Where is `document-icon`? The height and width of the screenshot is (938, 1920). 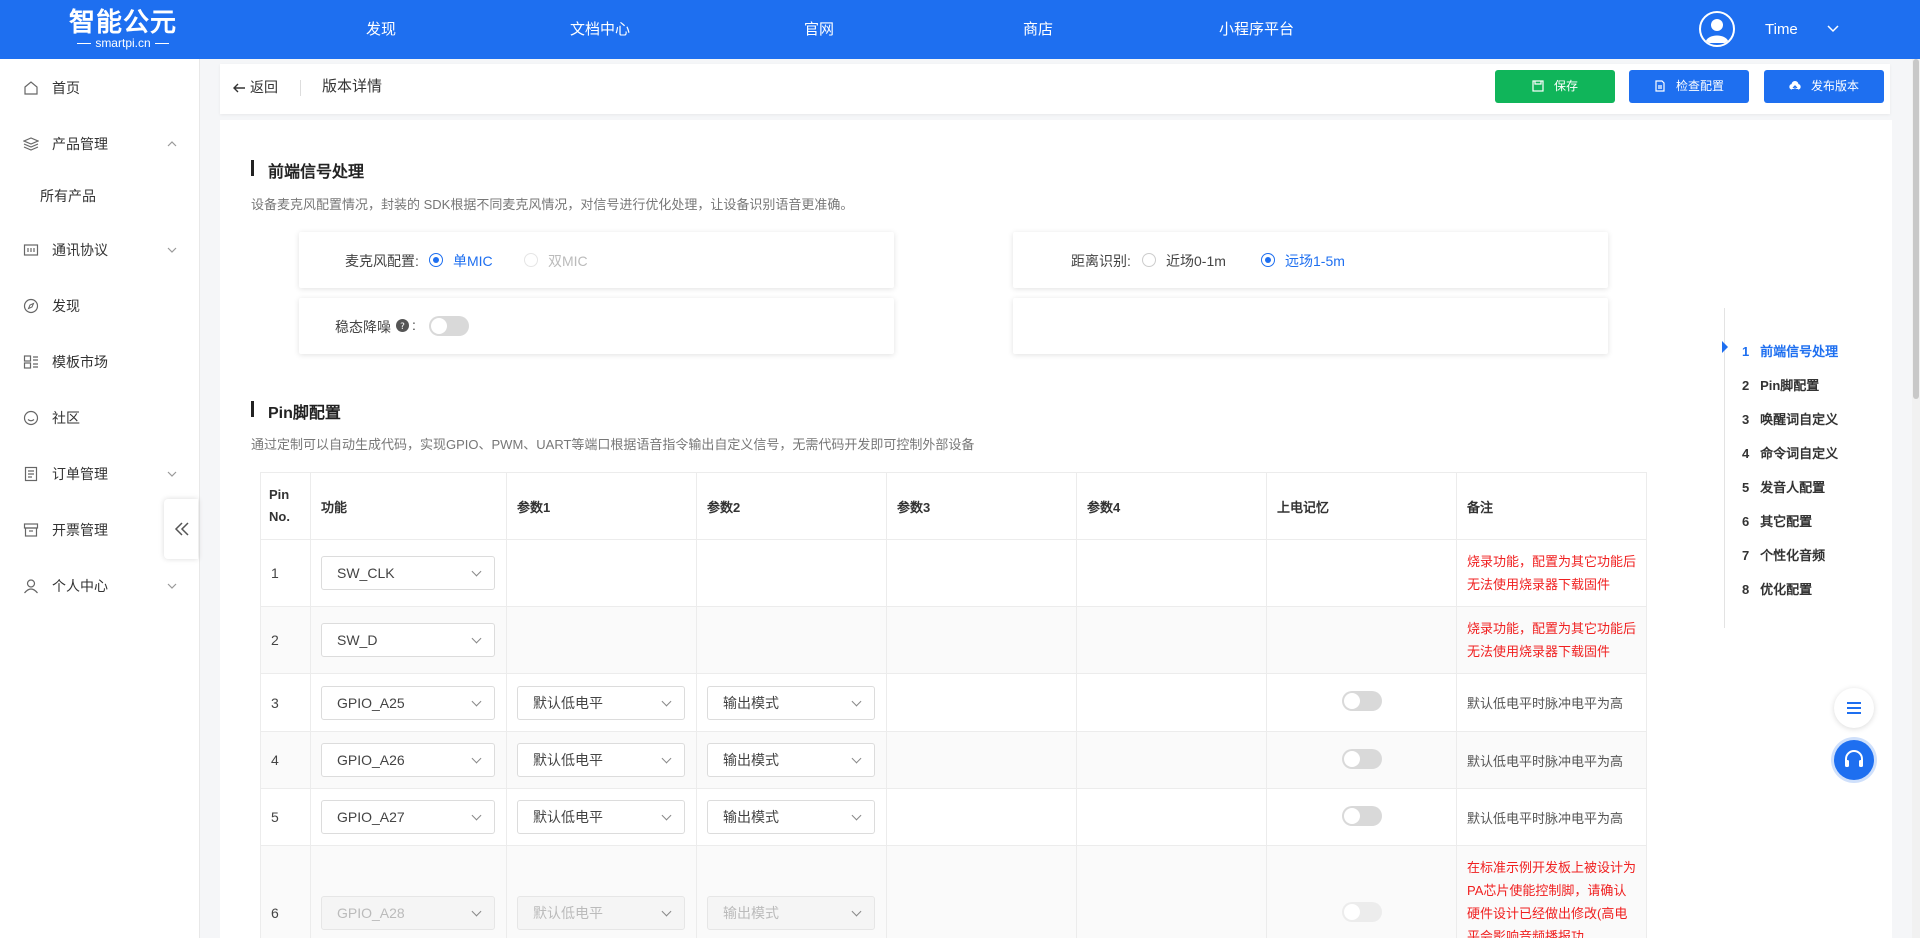 document-icon is located at coordinates (1660, 86).